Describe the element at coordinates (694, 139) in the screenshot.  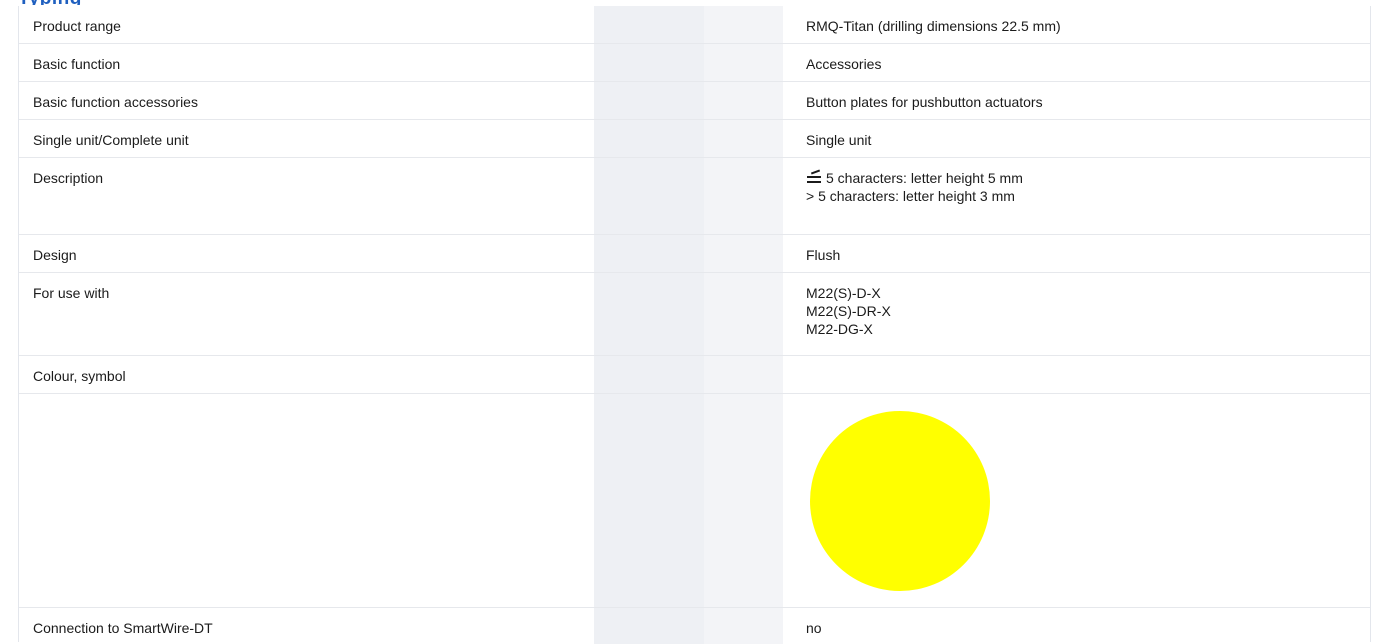
I see `spec-row-single-complete-unit: Single unit/Complete unit Single unit` at that location.